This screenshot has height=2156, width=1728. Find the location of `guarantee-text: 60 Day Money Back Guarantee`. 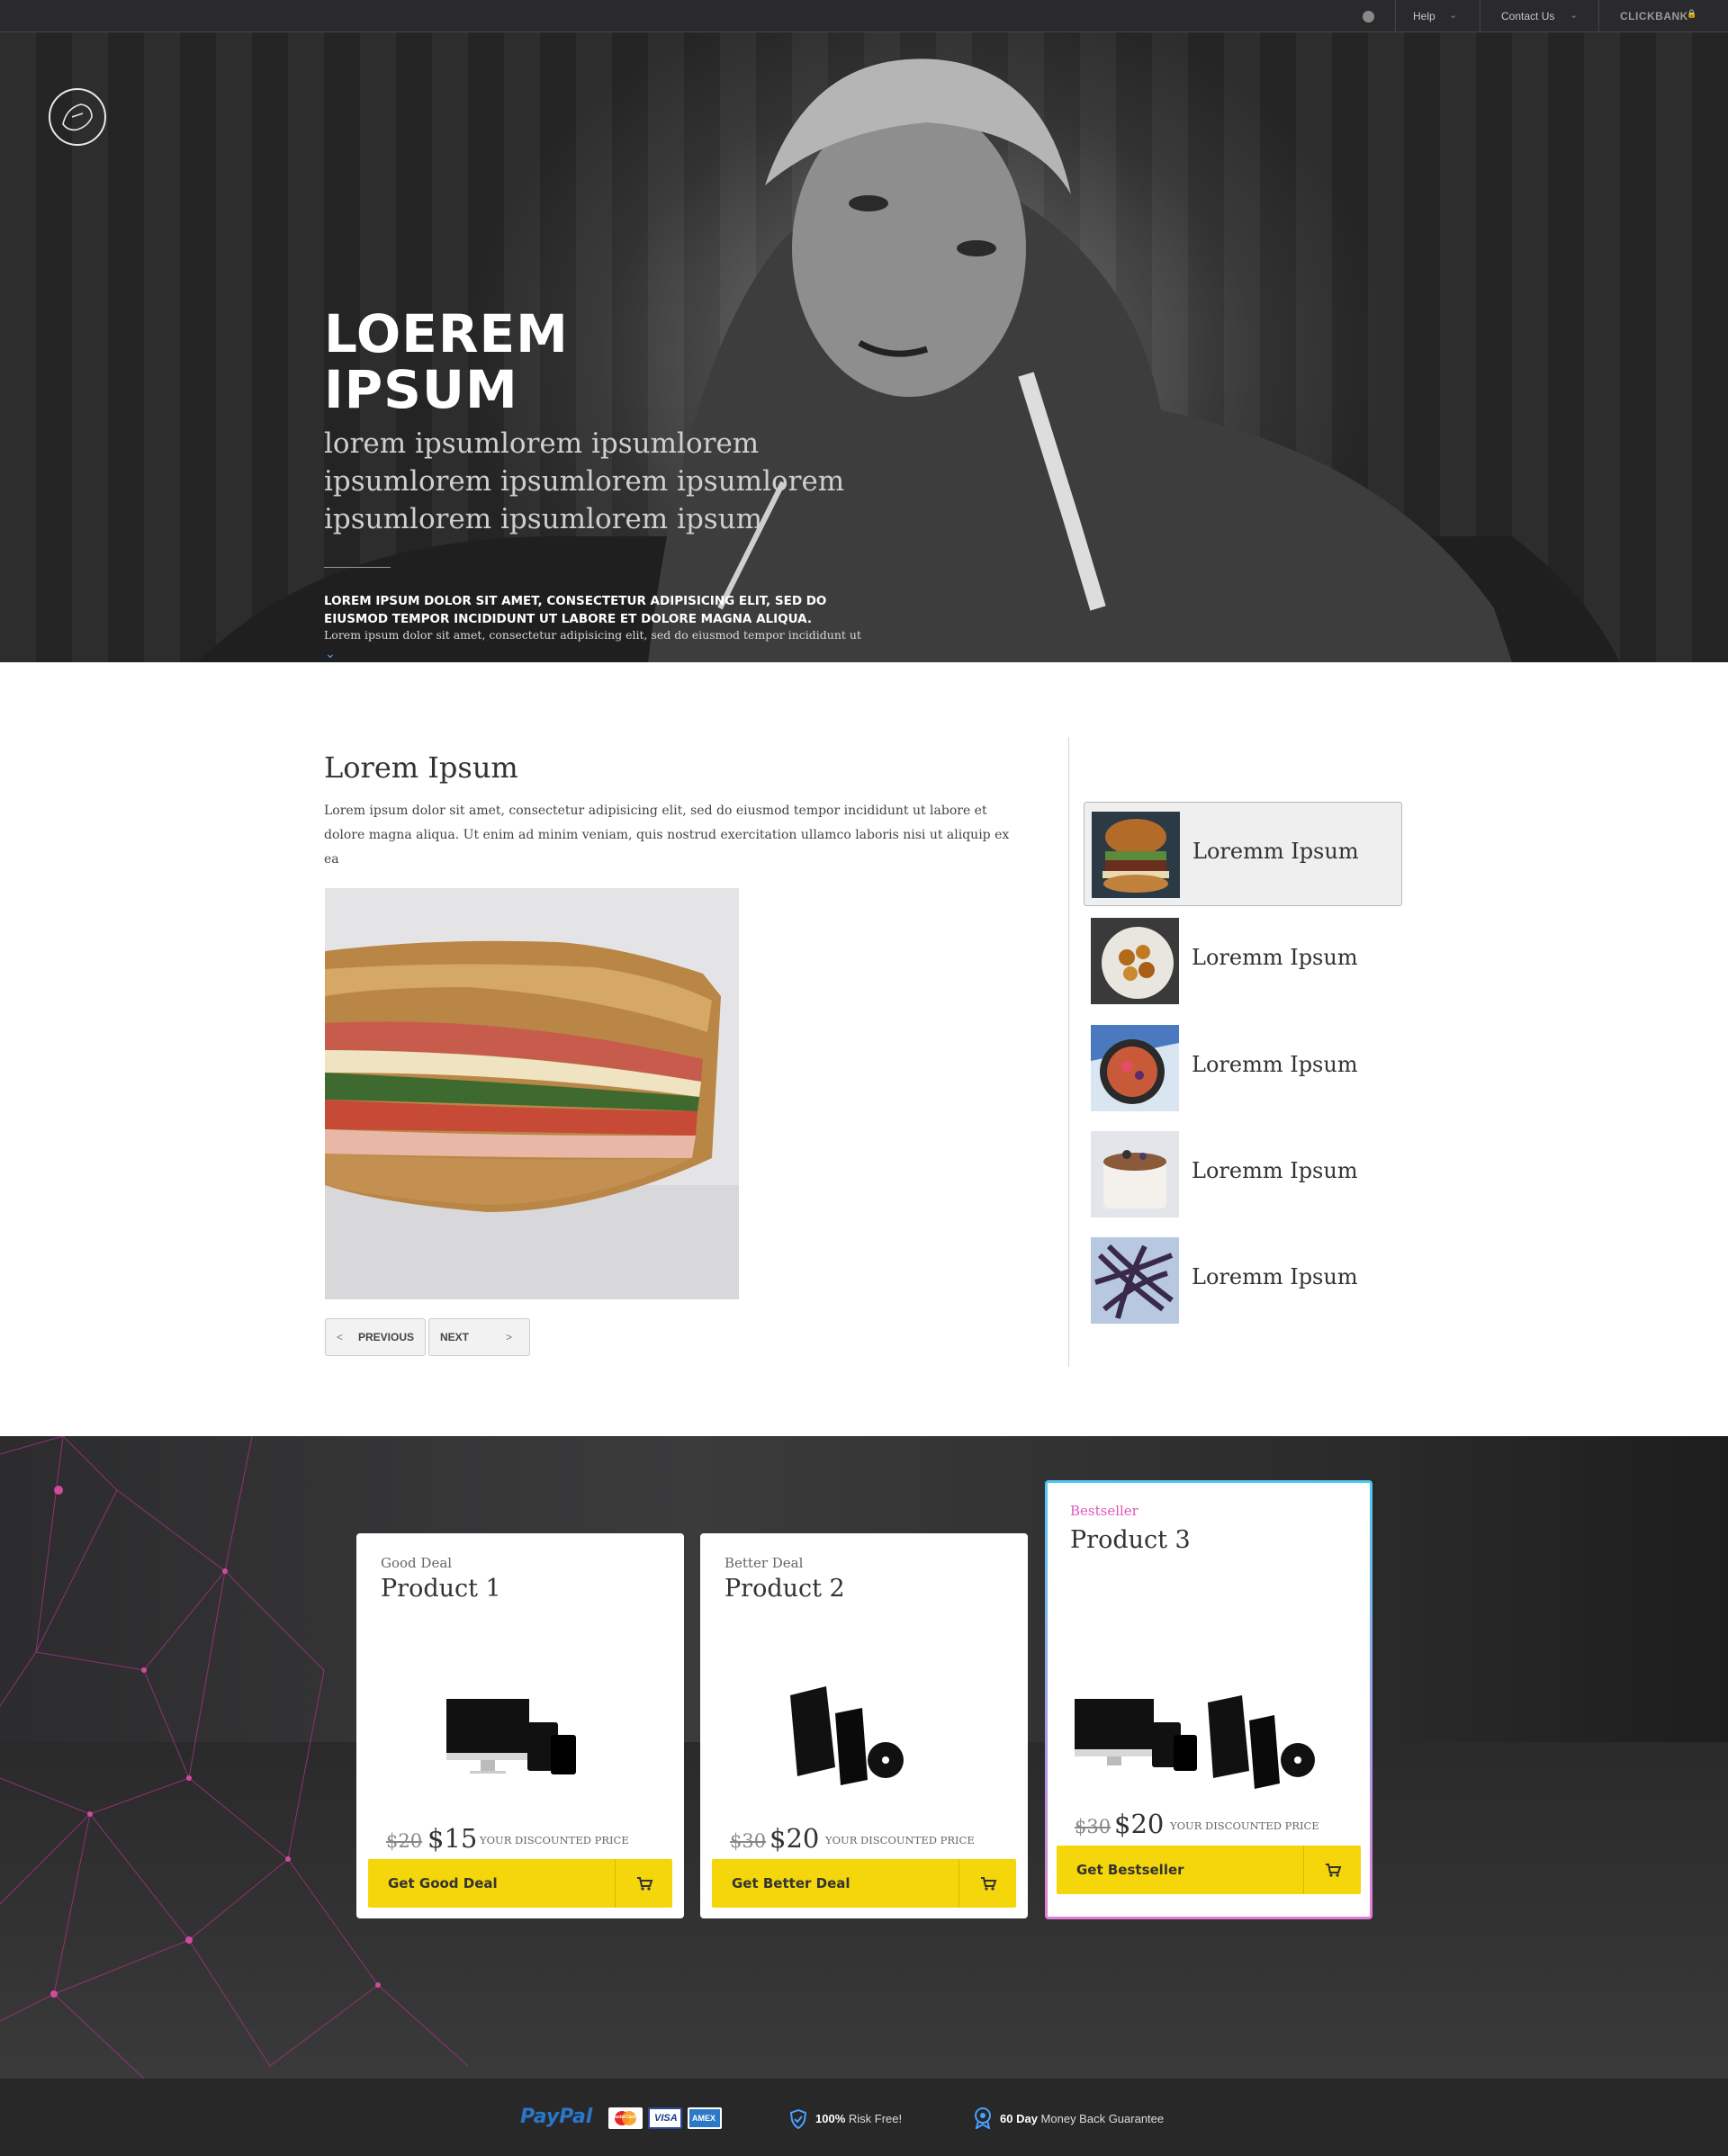

guarantee-text: 60 Day Money Back Guarantee is located at coordinates (1082, 2118).